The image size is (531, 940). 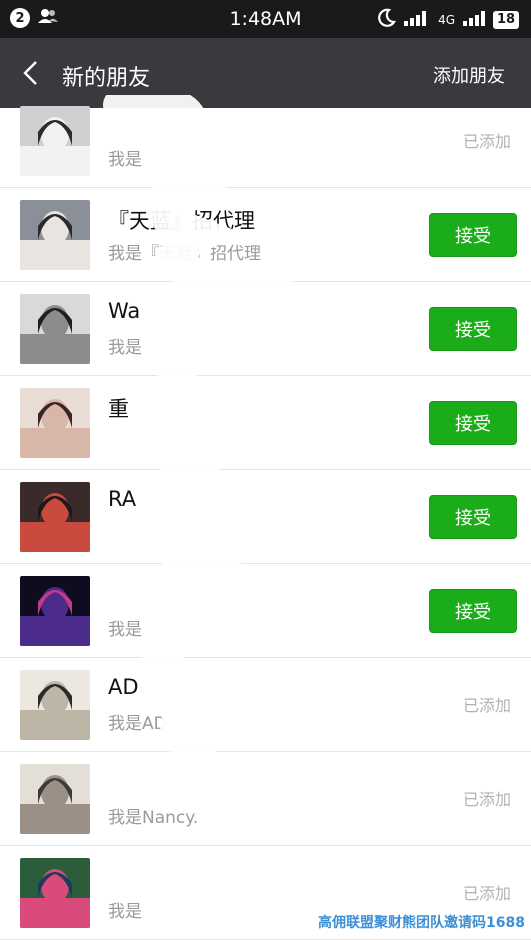 I want to click on battery-icon: 18, so click(x=506, y=19).